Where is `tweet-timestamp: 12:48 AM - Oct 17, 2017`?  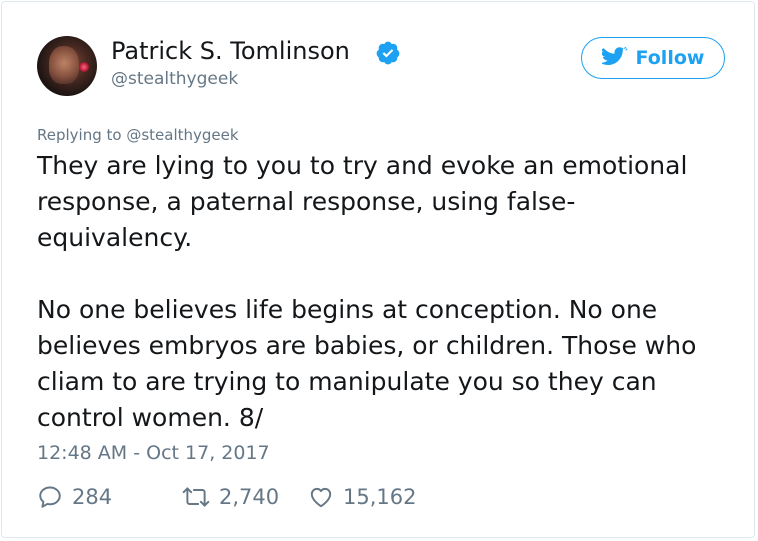
tweet-timestamp: 12:48 AM - Oct 17, 2017 is located at coordinates (153, 453).